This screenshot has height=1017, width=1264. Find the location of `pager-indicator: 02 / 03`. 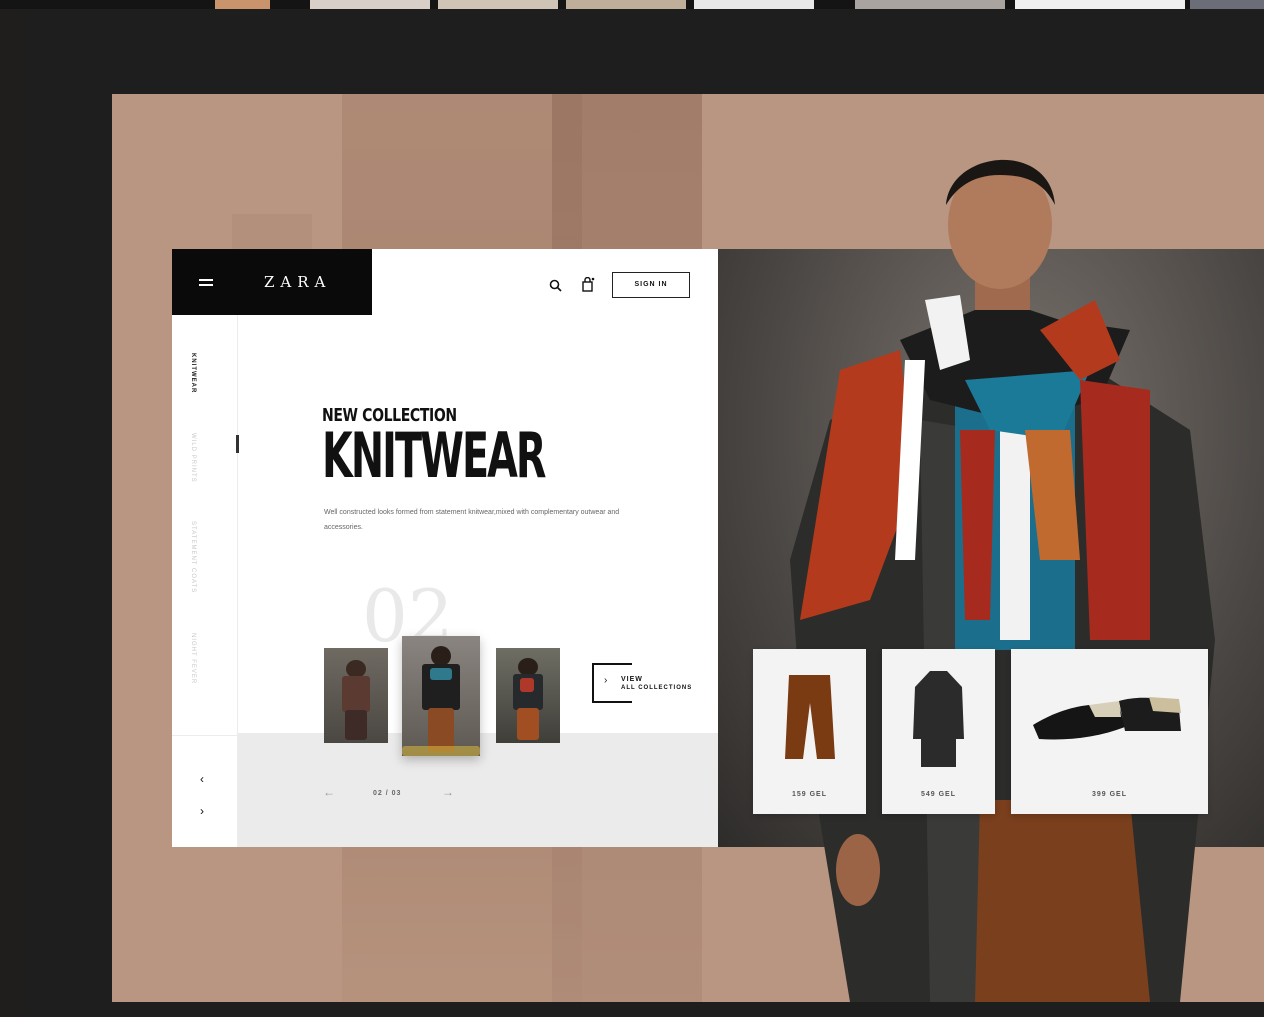

pager-indicator: 02 / 03 is located at coordinates (387, 793).